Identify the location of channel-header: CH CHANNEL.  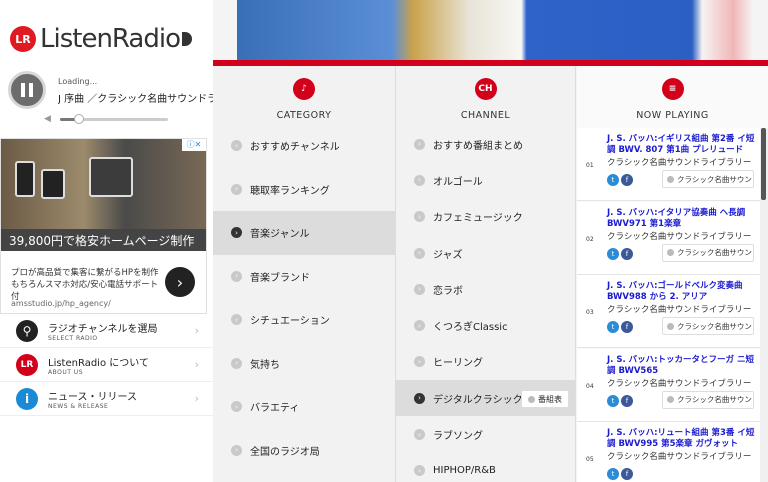
(485, 95).